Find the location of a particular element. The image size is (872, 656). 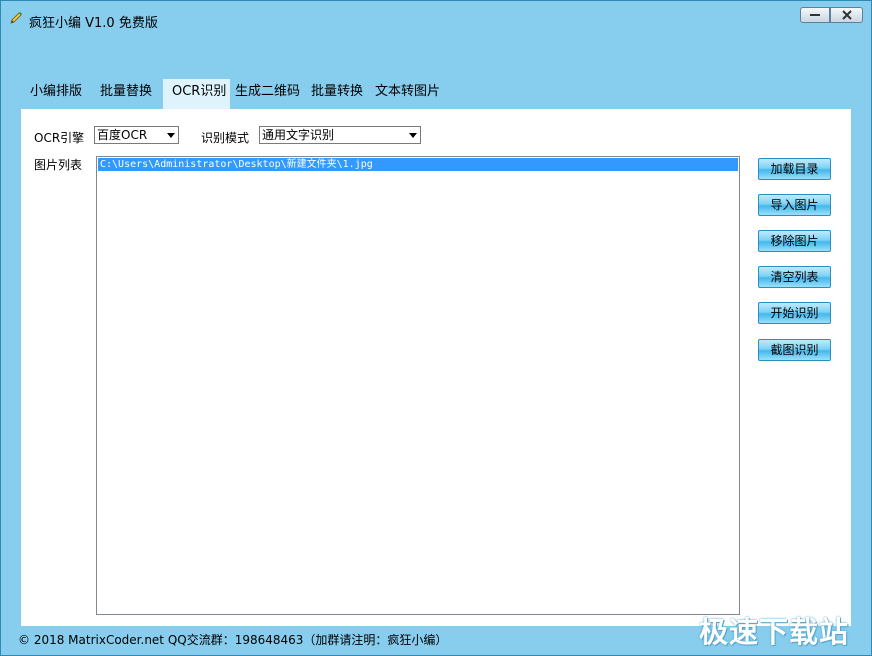

minimize-button is located at coordinates (815, 15).